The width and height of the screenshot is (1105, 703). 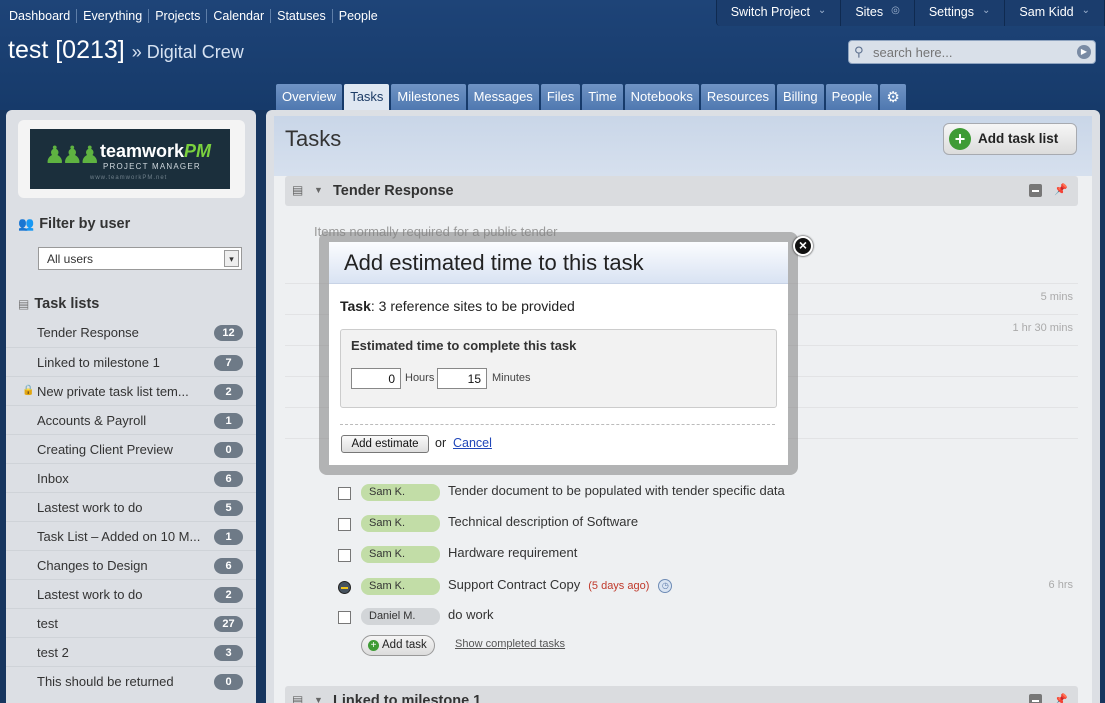 I want to click on switch-project-menu: Switch Project ⌄, so click(x=779, y=13).